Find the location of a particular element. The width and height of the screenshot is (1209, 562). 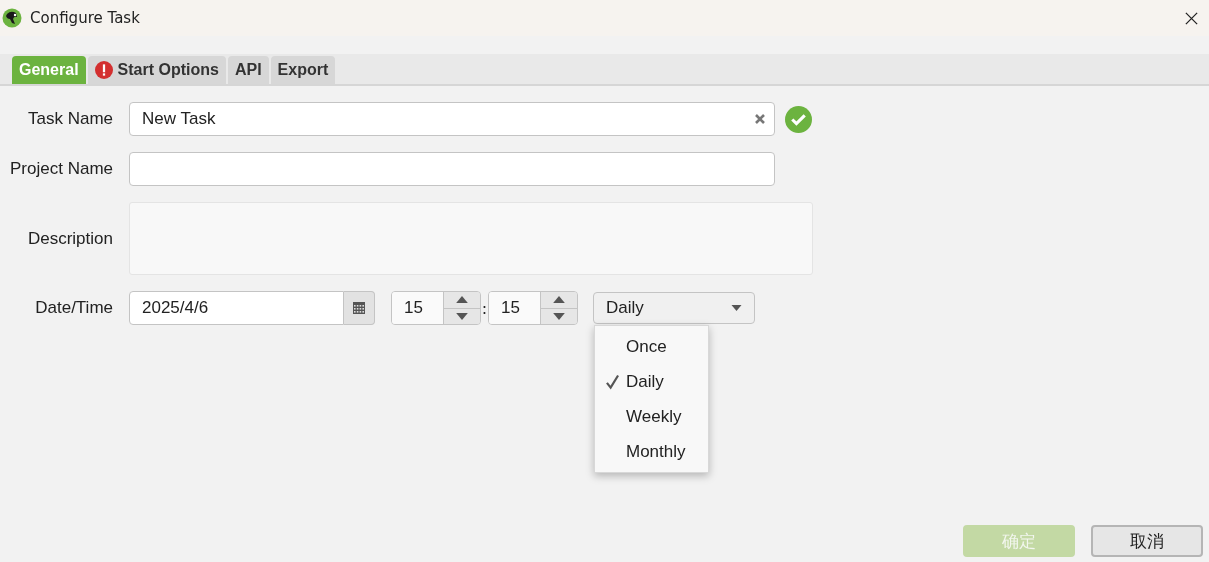

calendar-button is located at coordinates (359, 308).